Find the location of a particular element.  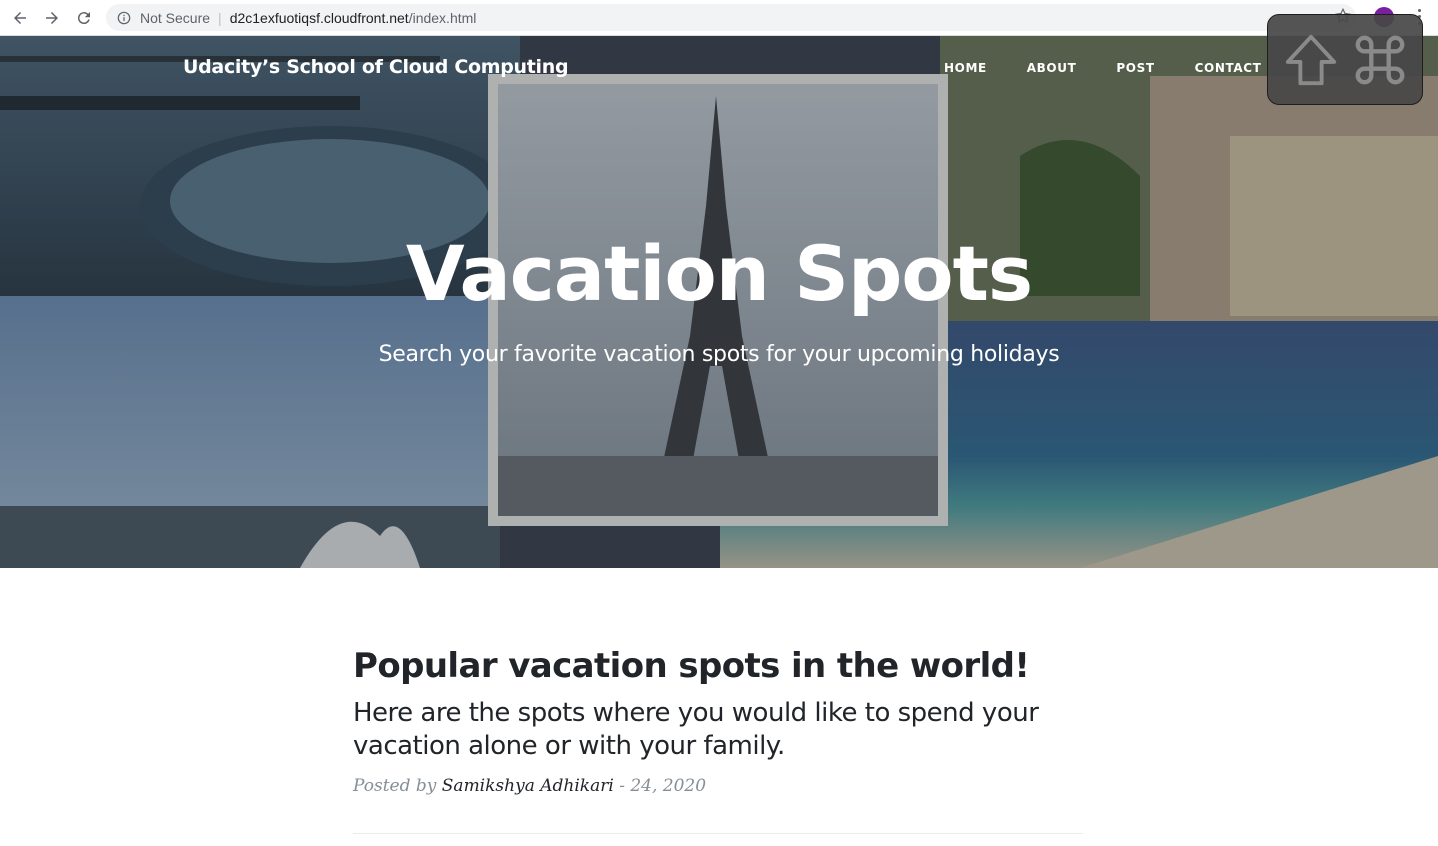

post-divider is located at coordinates (718, 833).